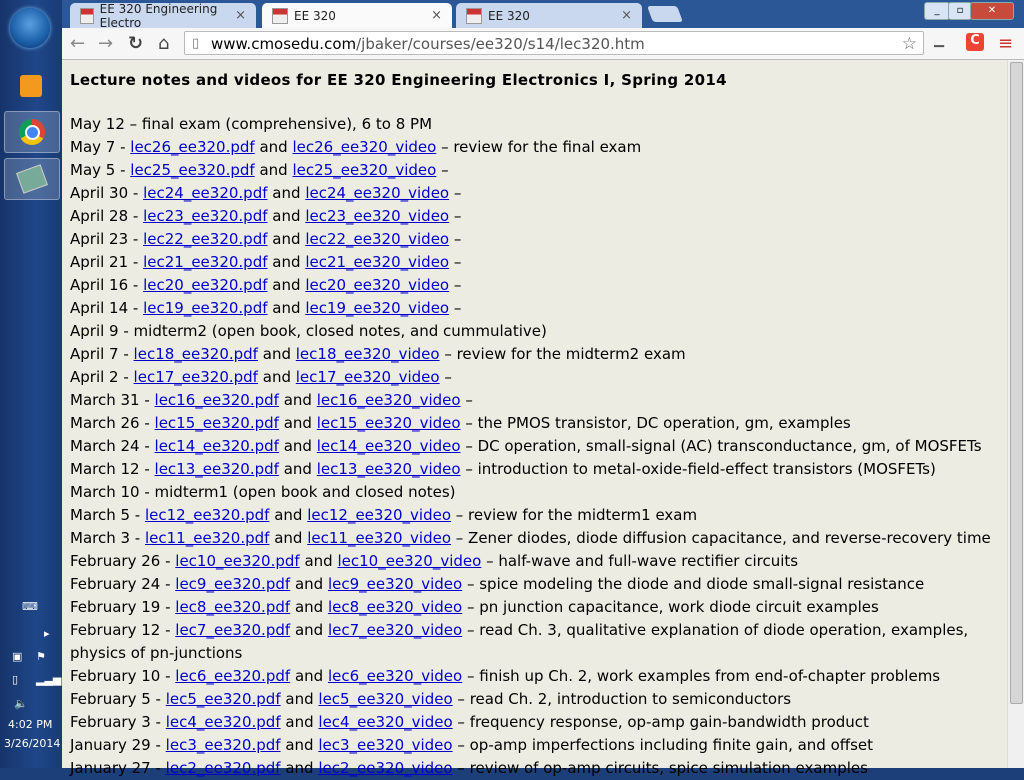 The image size is (1024, 780). Describe the element at coordinates (205, 216) in the screenshot. I see `pdf-link: lec23_ee320.pdf` at that location.